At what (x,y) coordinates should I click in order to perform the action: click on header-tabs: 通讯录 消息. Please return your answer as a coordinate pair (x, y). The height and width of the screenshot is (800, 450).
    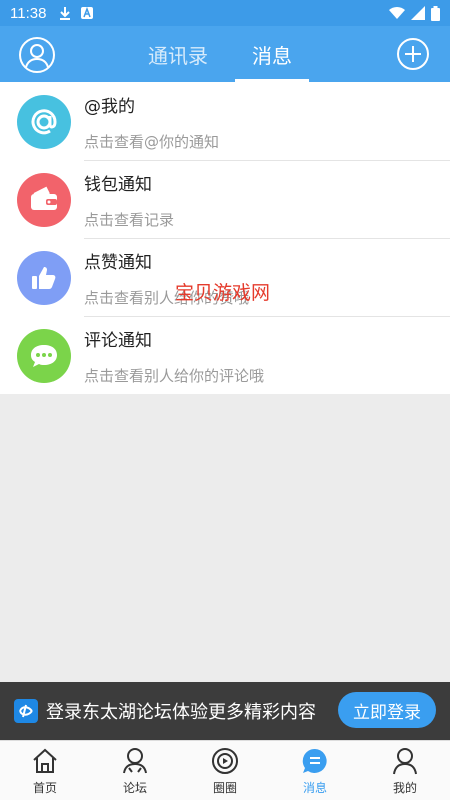
    Looking at the image, I should click on (225, 54).